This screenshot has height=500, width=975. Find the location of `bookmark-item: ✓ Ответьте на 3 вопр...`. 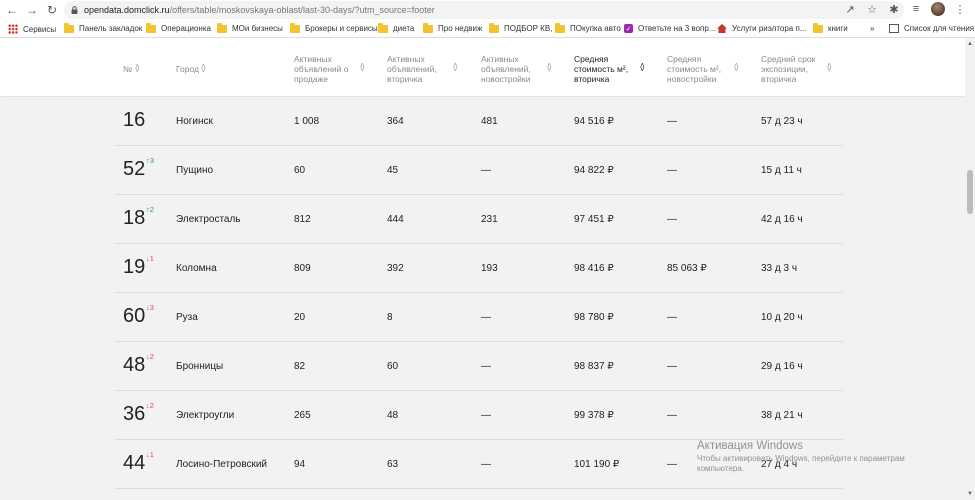

bookmark-item: ✓ Ответьте на 3 вопр... is located at coordinates (670, 28).